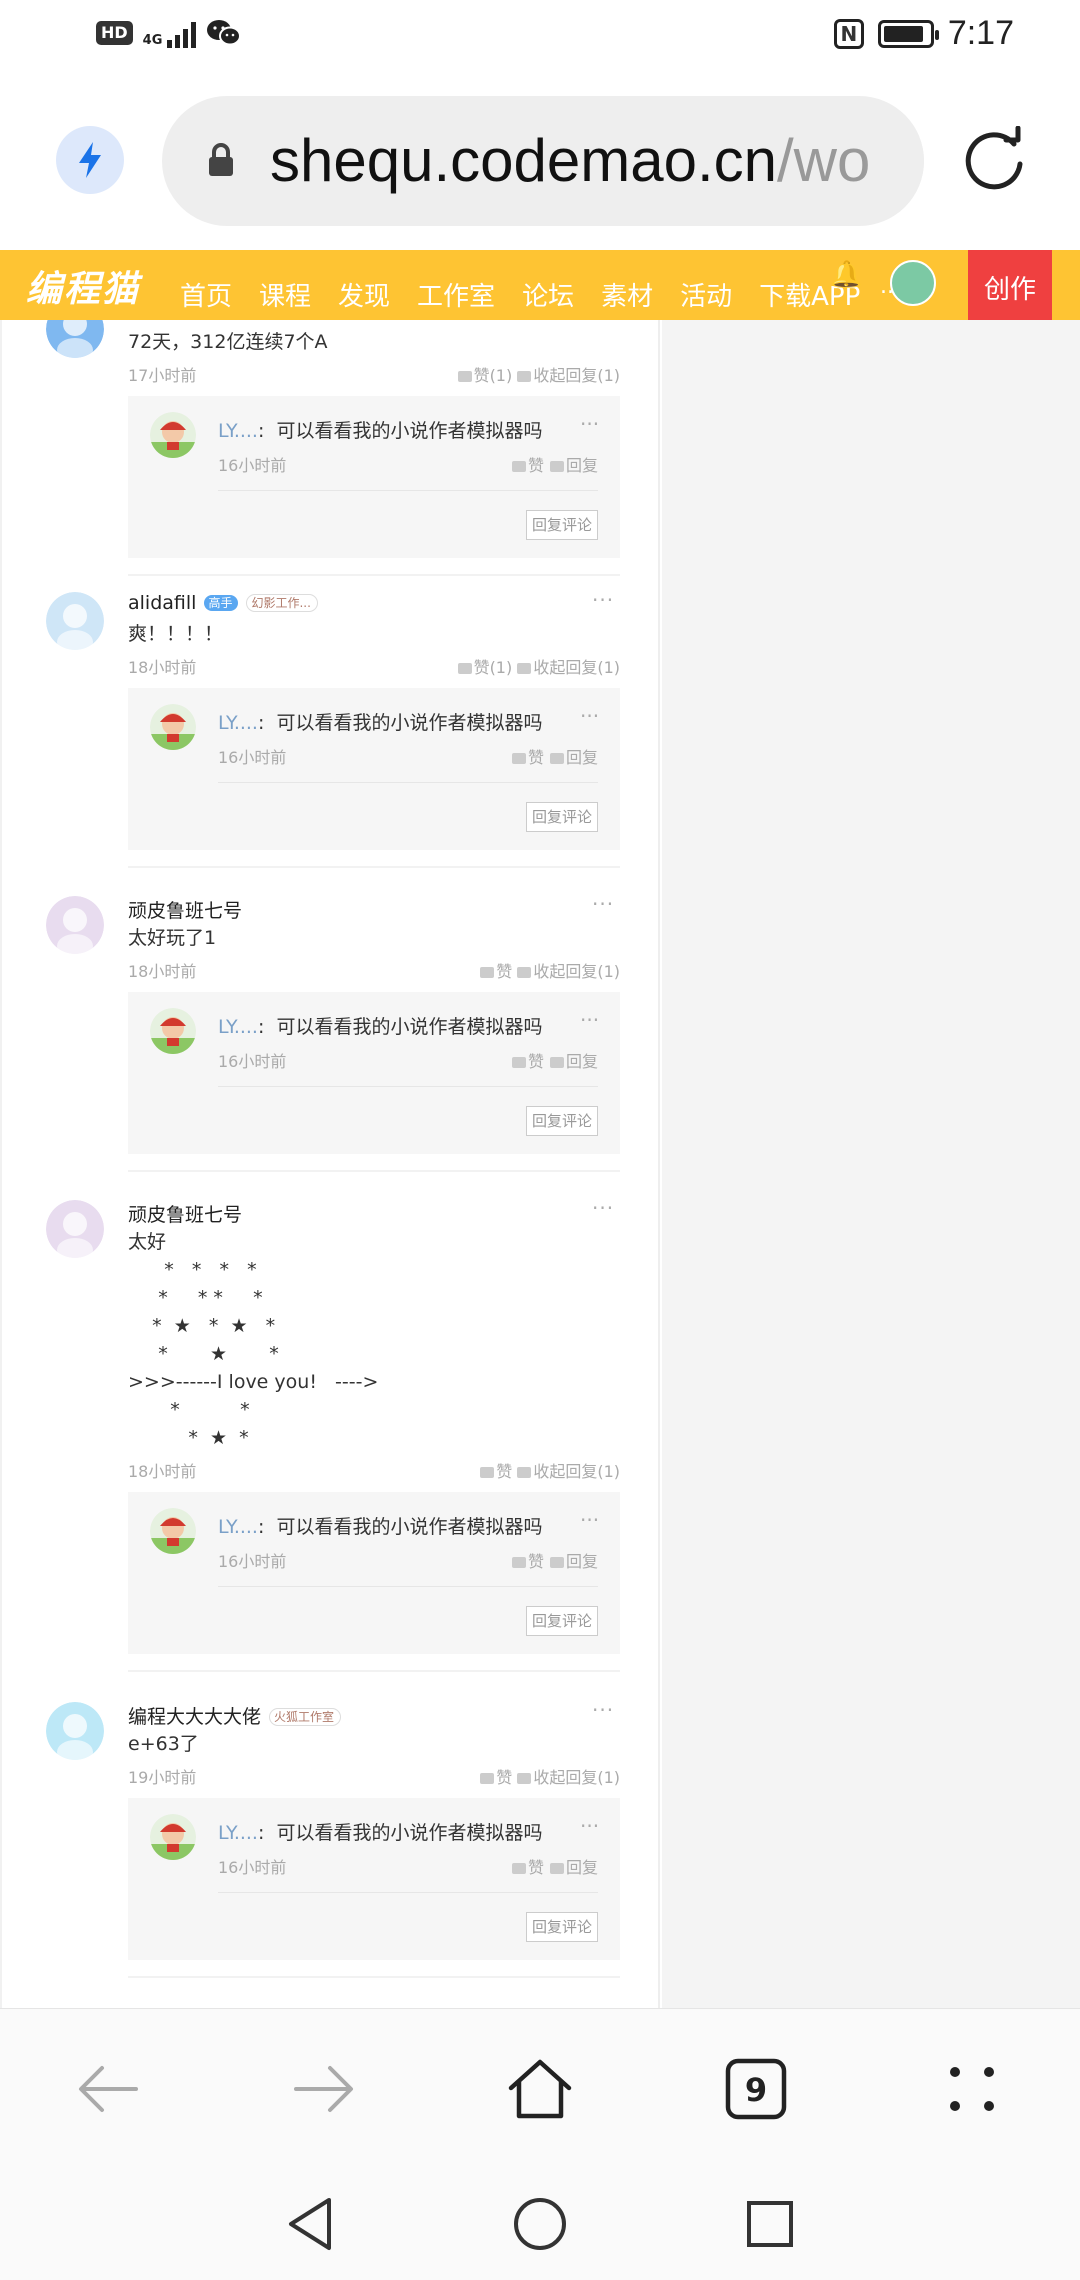 This screenshot has width=1080, height=2280. Describe the element at coordinates (995, 159) in the screenshot. I see `reload-icon` at that location.